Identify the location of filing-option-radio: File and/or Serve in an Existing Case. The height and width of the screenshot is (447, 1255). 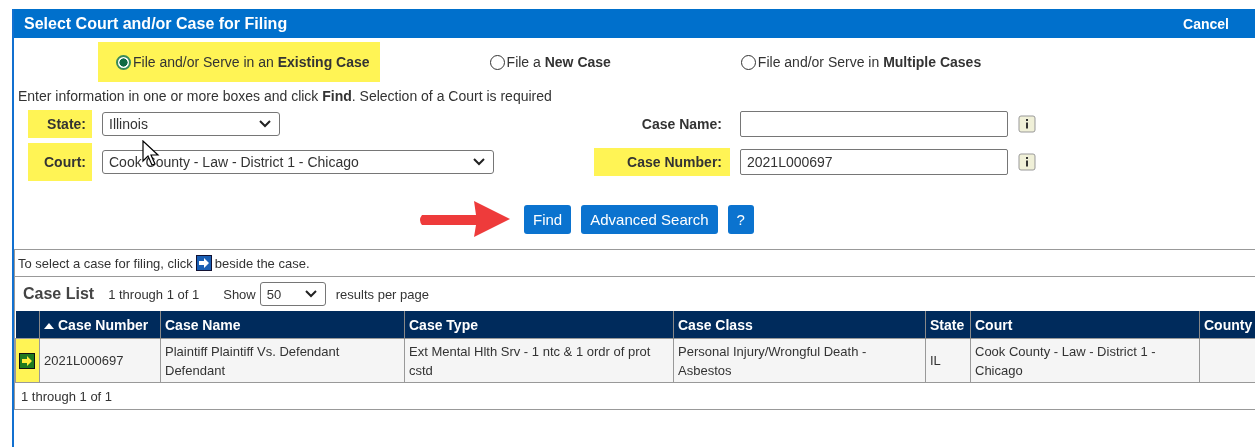
(239, 62).